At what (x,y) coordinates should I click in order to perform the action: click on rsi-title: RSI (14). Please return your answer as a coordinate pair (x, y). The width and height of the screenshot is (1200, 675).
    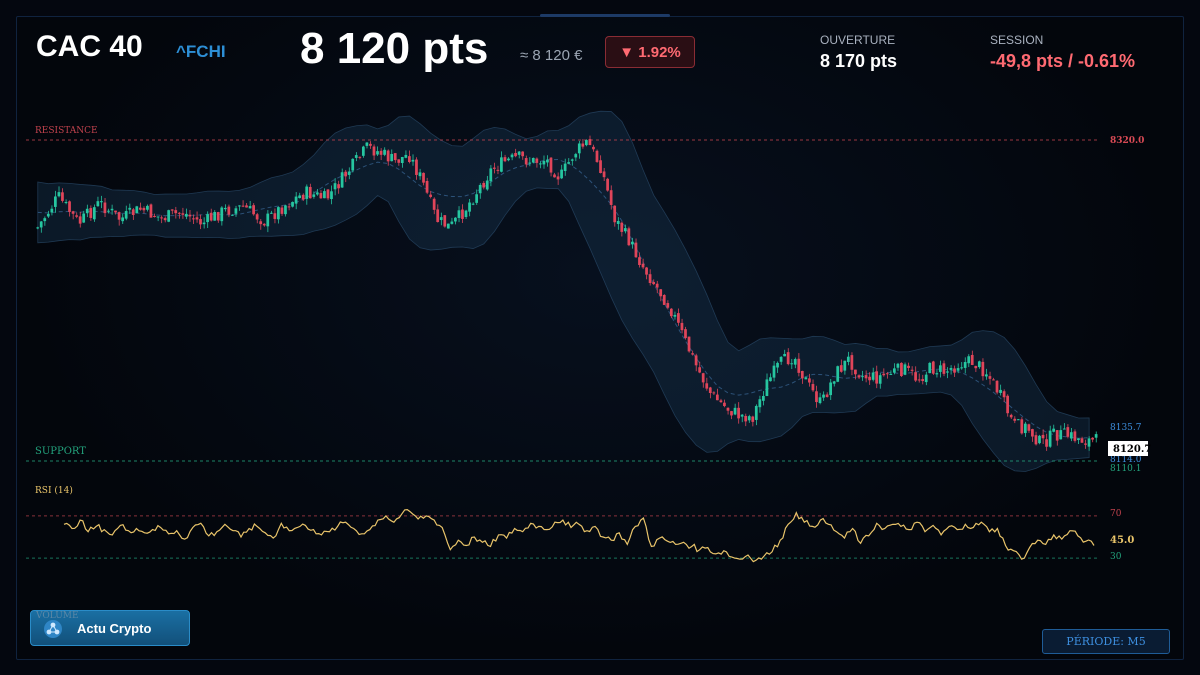
    Looking at the image, I should click on (54, 490).